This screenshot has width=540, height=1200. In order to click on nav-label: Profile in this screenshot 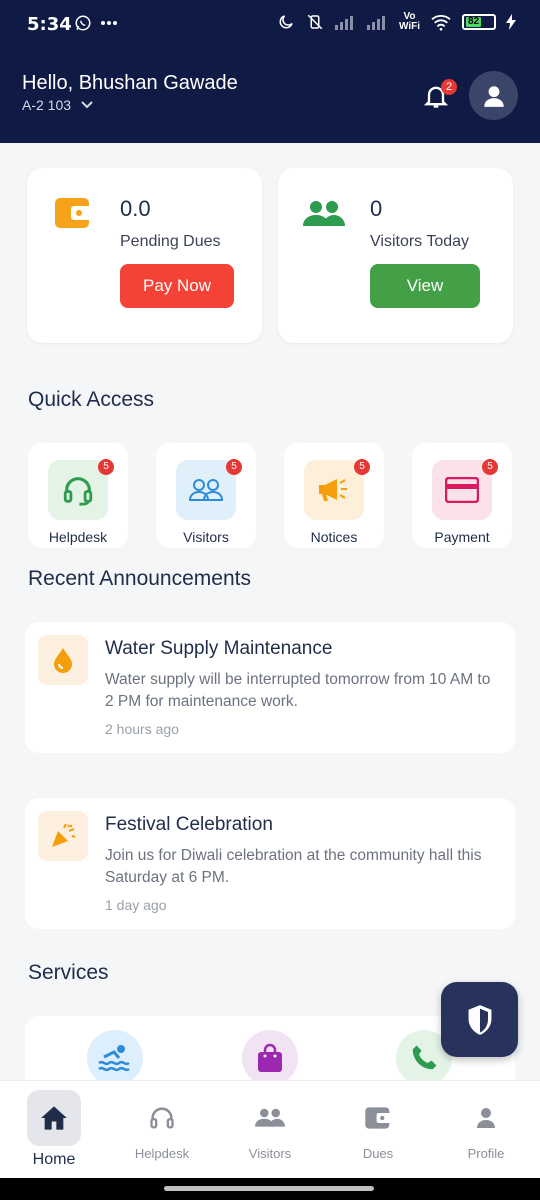, I will do `click(486, 1153)`.